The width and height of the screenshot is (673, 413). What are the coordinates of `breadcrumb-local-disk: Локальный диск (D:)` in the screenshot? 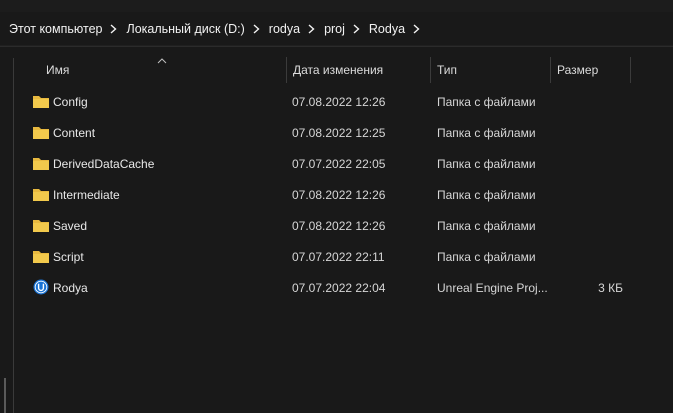 It's located at (185, 29).